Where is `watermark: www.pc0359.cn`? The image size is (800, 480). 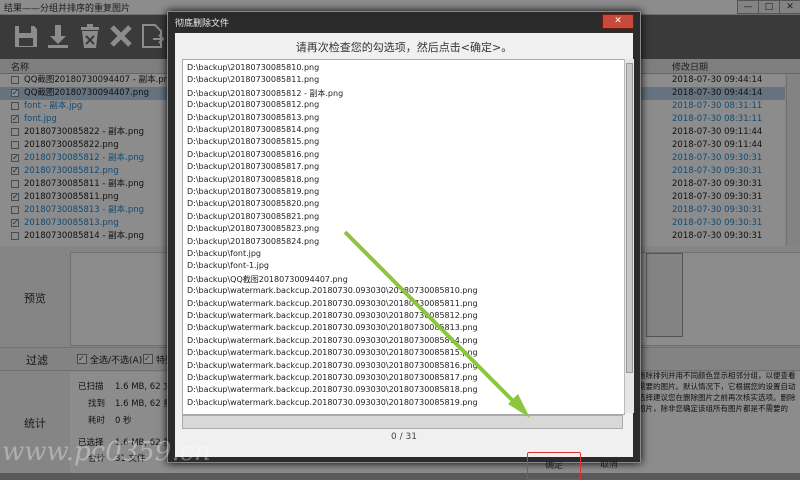 watermark: www.pc0359.cn is located at coordinates (106, 452).